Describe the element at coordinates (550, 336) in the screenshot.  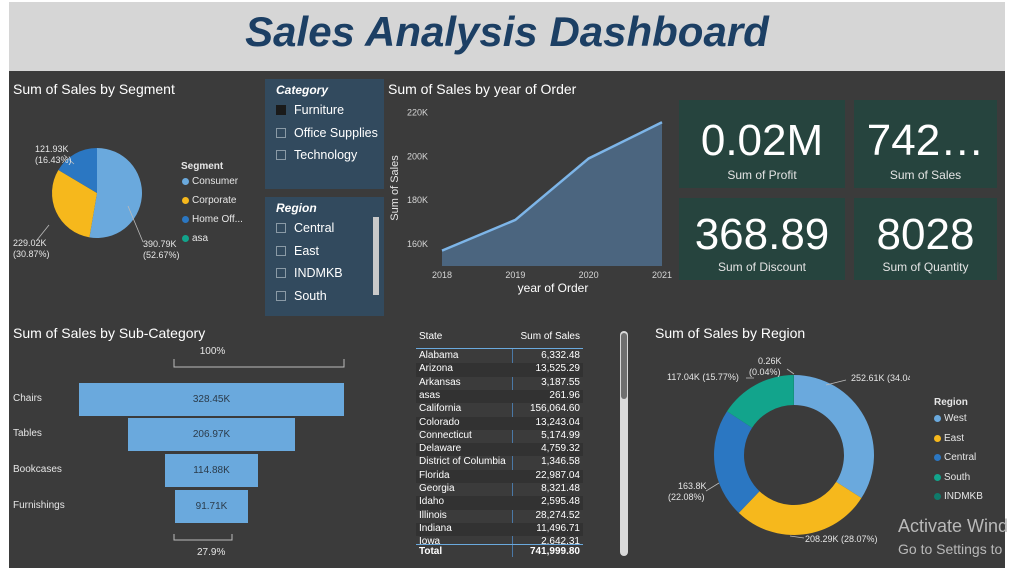
I see `sales-column-header: Sum of Sales` at that location.